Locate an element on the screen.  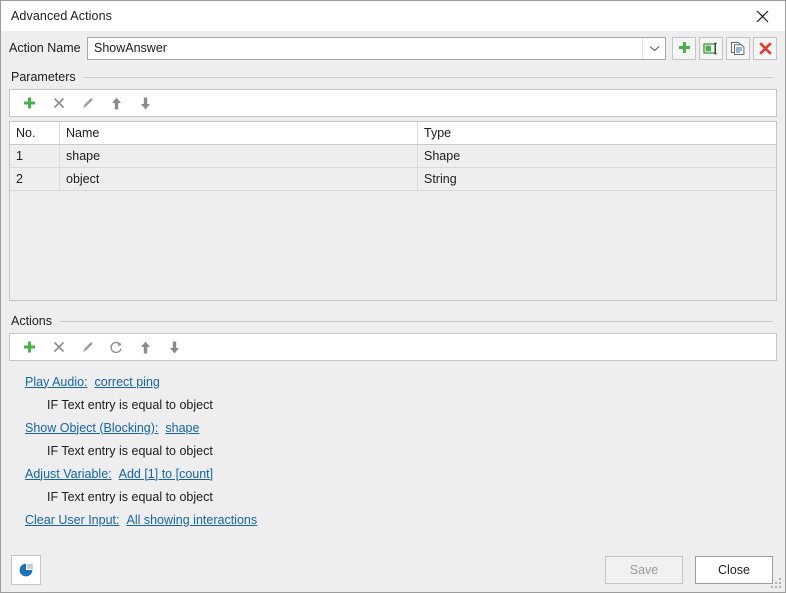
parameters-toolbar is located at coordinates (393, 103).